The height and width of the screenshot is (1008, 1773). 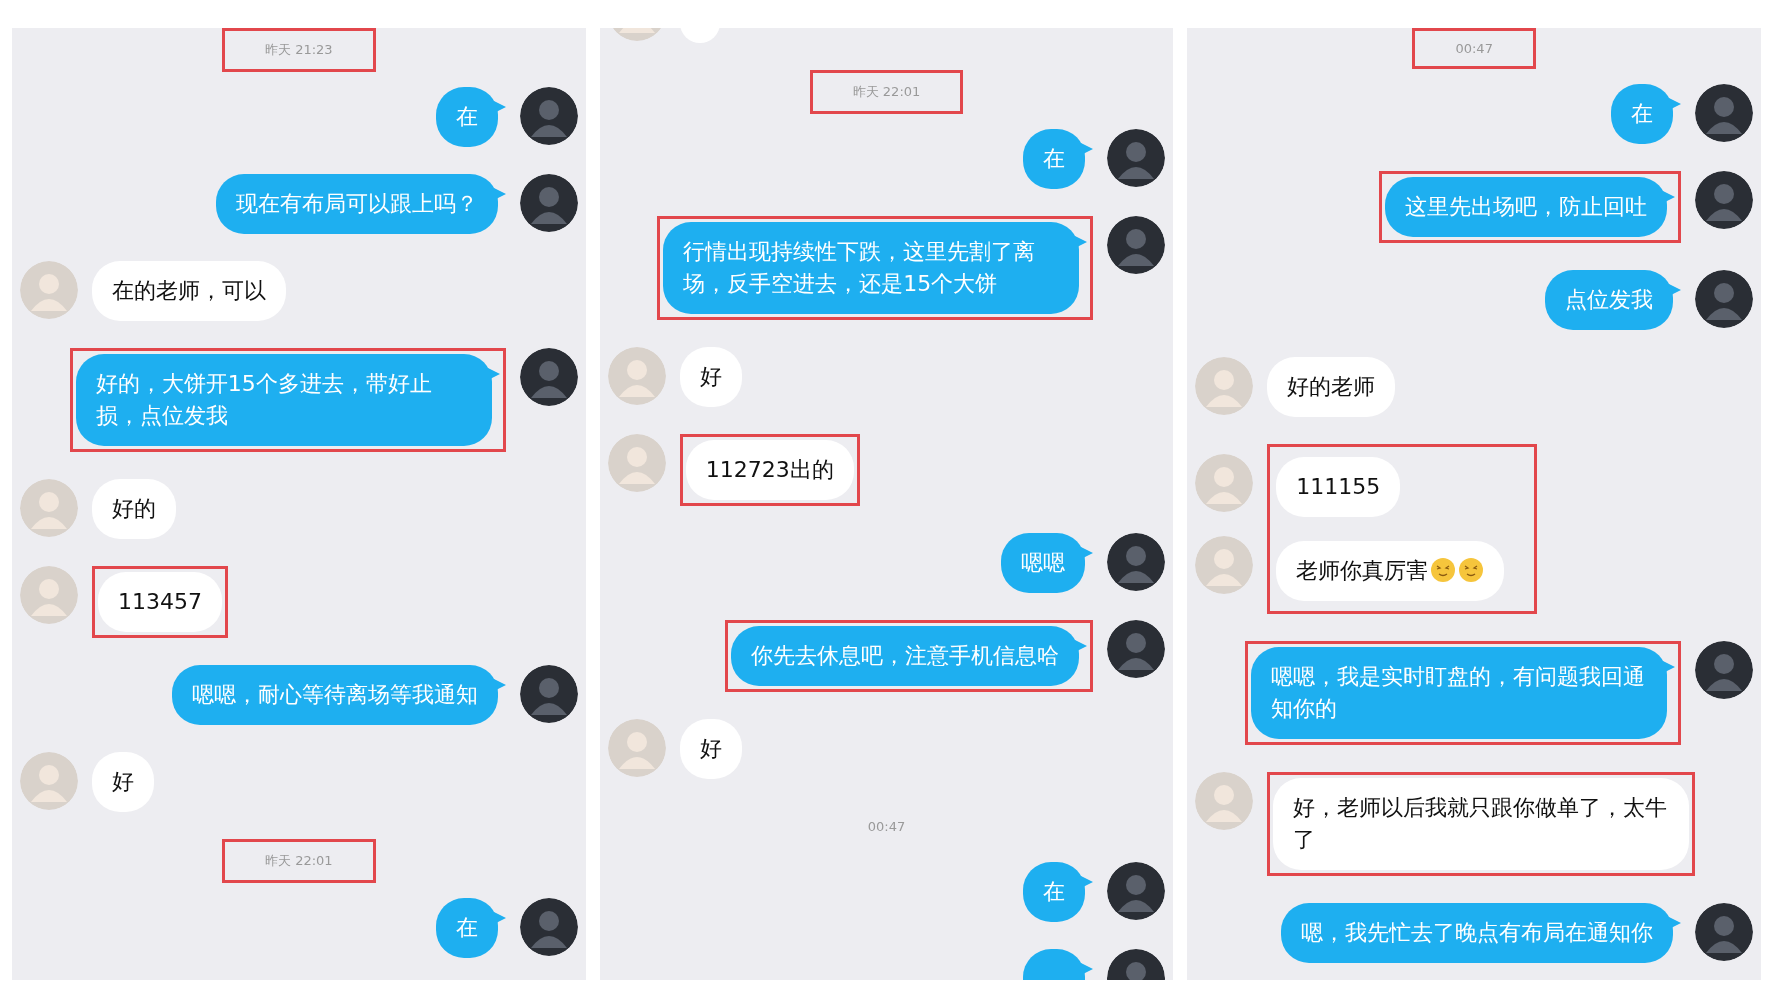 What do you see at coordinates (356, 204) in the screenshot?
I see `message-bubble: 现在有布局可以跟上吗？` at bounding box center [356, 204].